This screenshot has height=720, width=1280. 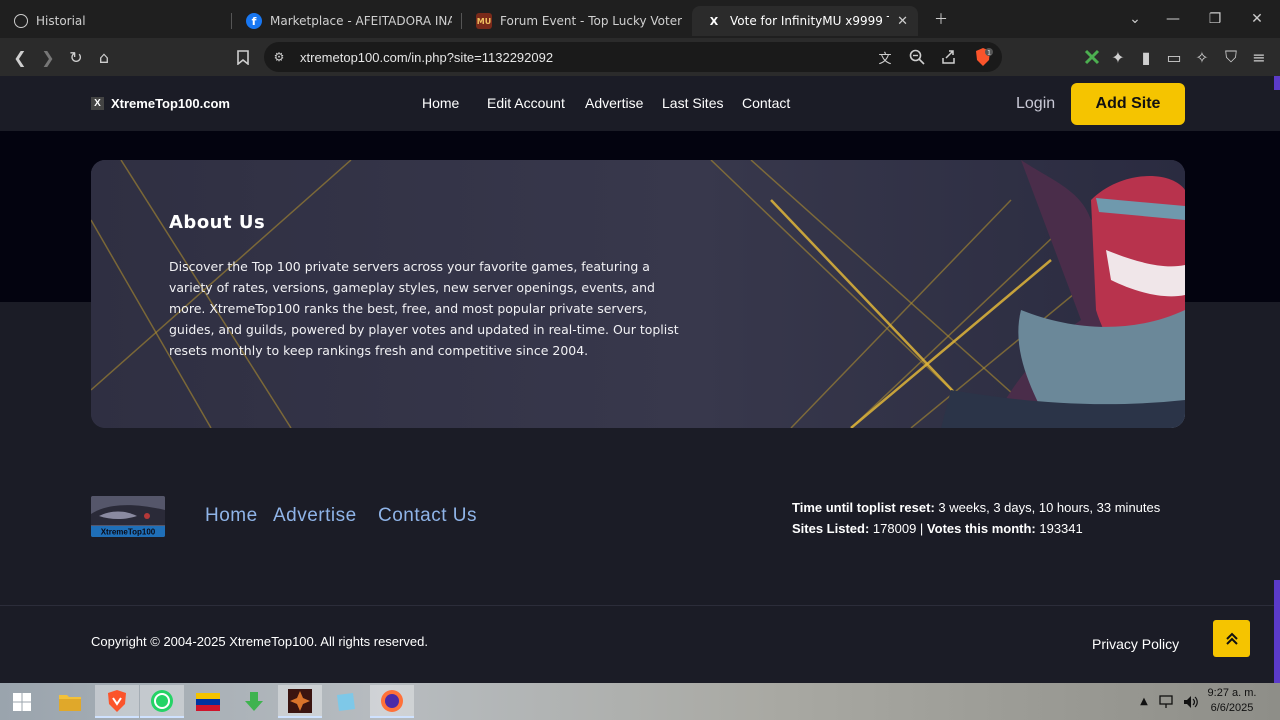 I want to click on site-settings-icon: ⚙, so click(x=279, y=57).